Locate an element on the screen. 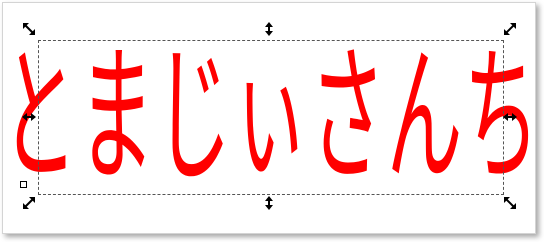  scale-handle-bottom-icon is located at coordinates (269, 203).